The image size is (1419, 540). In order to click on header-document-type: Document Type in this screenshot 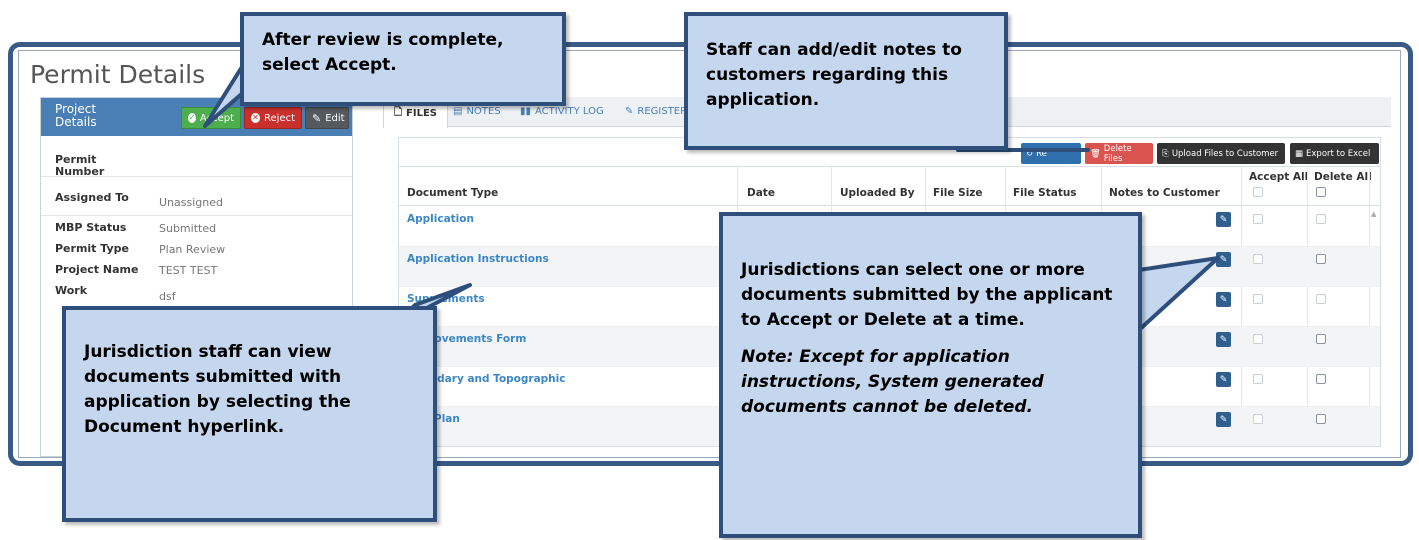, I will do `click(453, 193)`.